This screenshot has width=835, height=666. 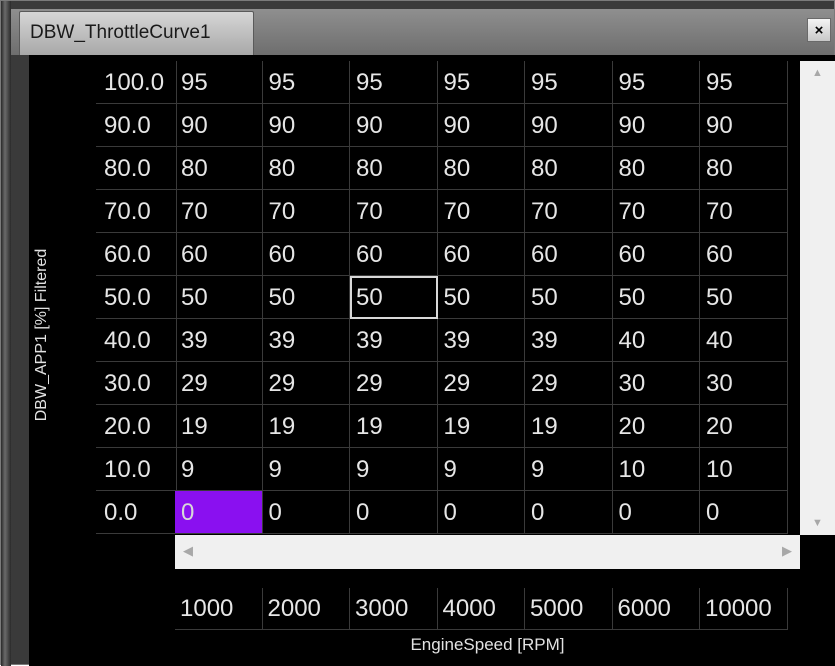 What do you see at coordinates (136, 33) in the screenshot?
I see `tab-throttle-curve: DBW_ThrottleCurve1` at bounding box center [136, 33].